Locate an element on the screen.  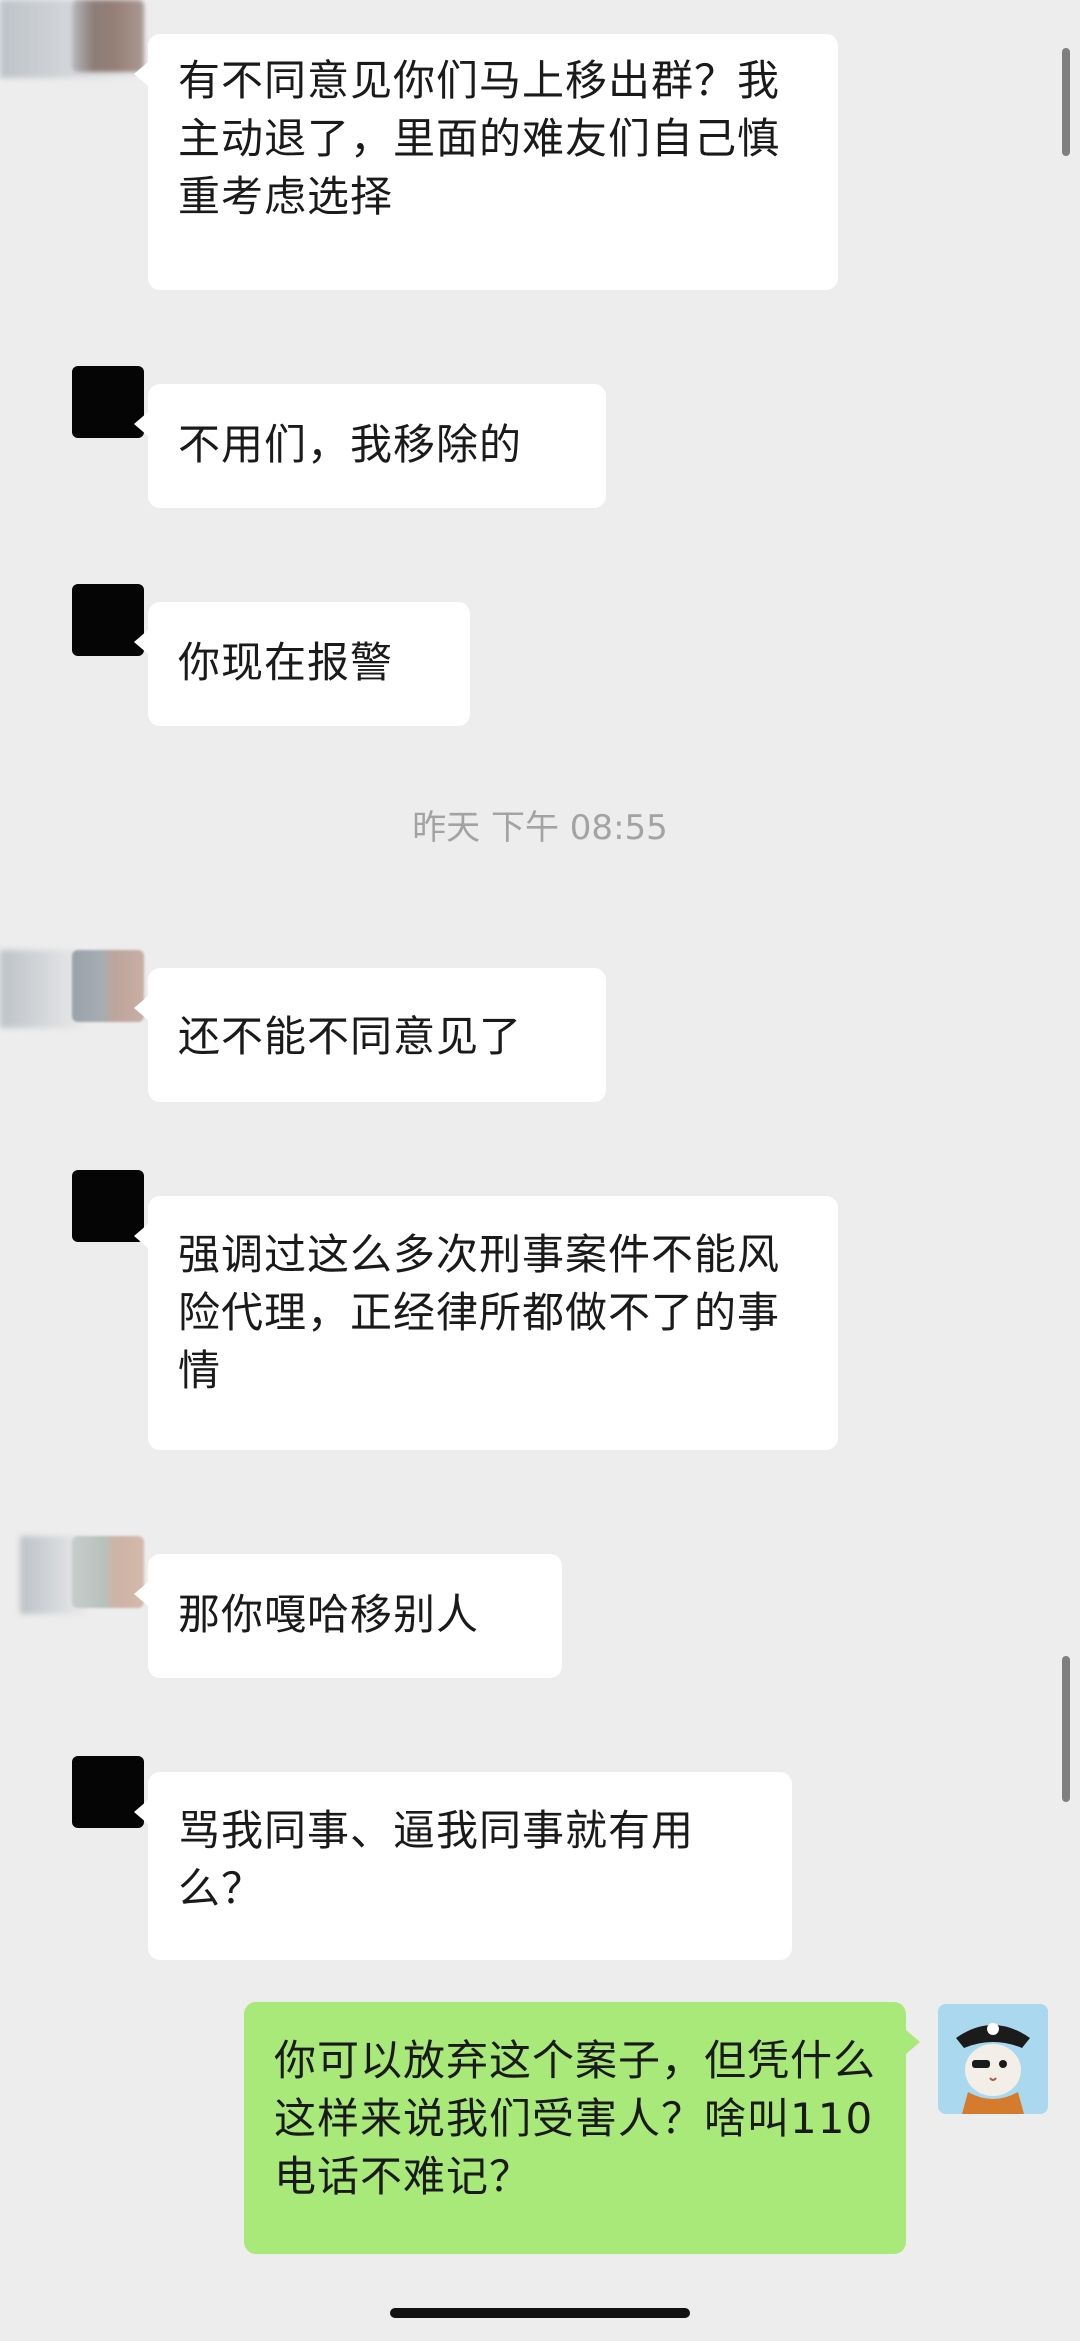
message-timestamp: 昨天 下午 08:55 is located at coordinates (540, 828).